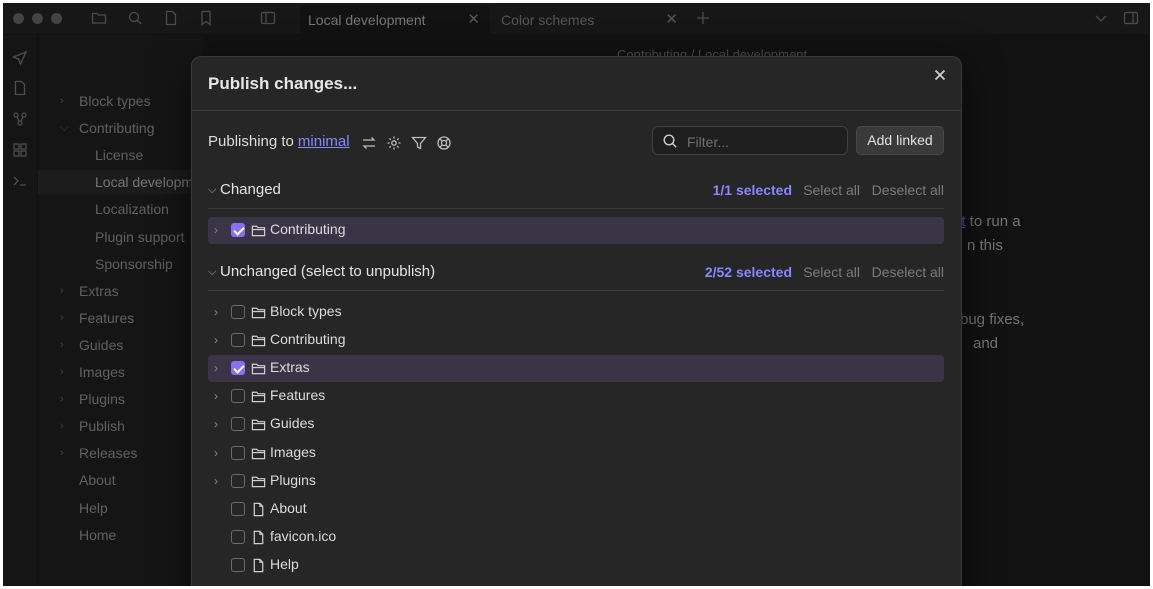  What do you see at coordinates (303, 535) in the screenshot?
I see `row-name: favicon.ico` at bounding box center [303, 535].